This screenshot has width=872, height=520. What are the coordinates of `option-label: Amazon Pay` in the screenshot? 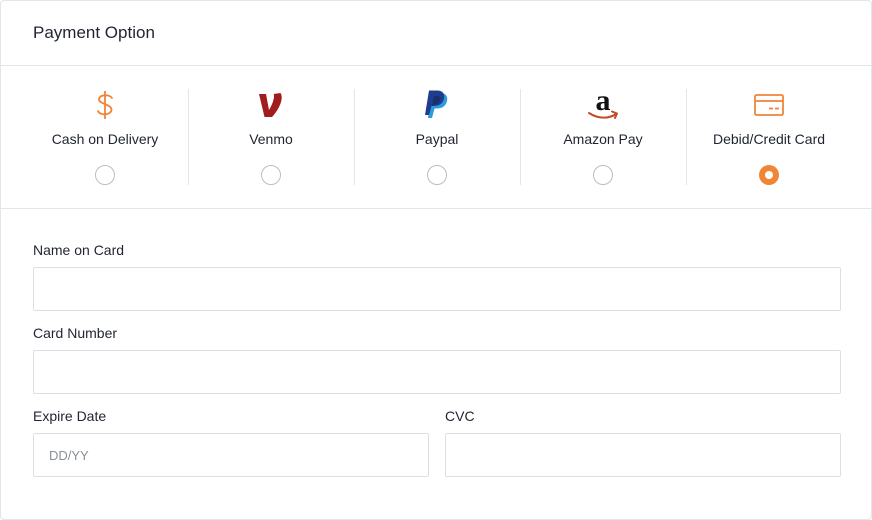 It's located at (603, 139).